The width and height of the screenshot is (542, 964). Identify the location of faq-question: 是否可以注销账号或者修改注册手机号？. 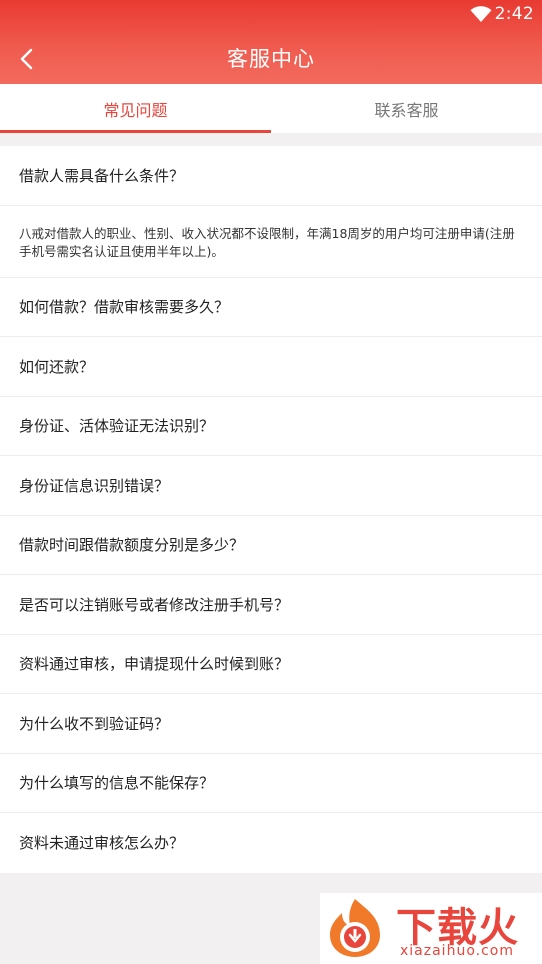
(271, 605).